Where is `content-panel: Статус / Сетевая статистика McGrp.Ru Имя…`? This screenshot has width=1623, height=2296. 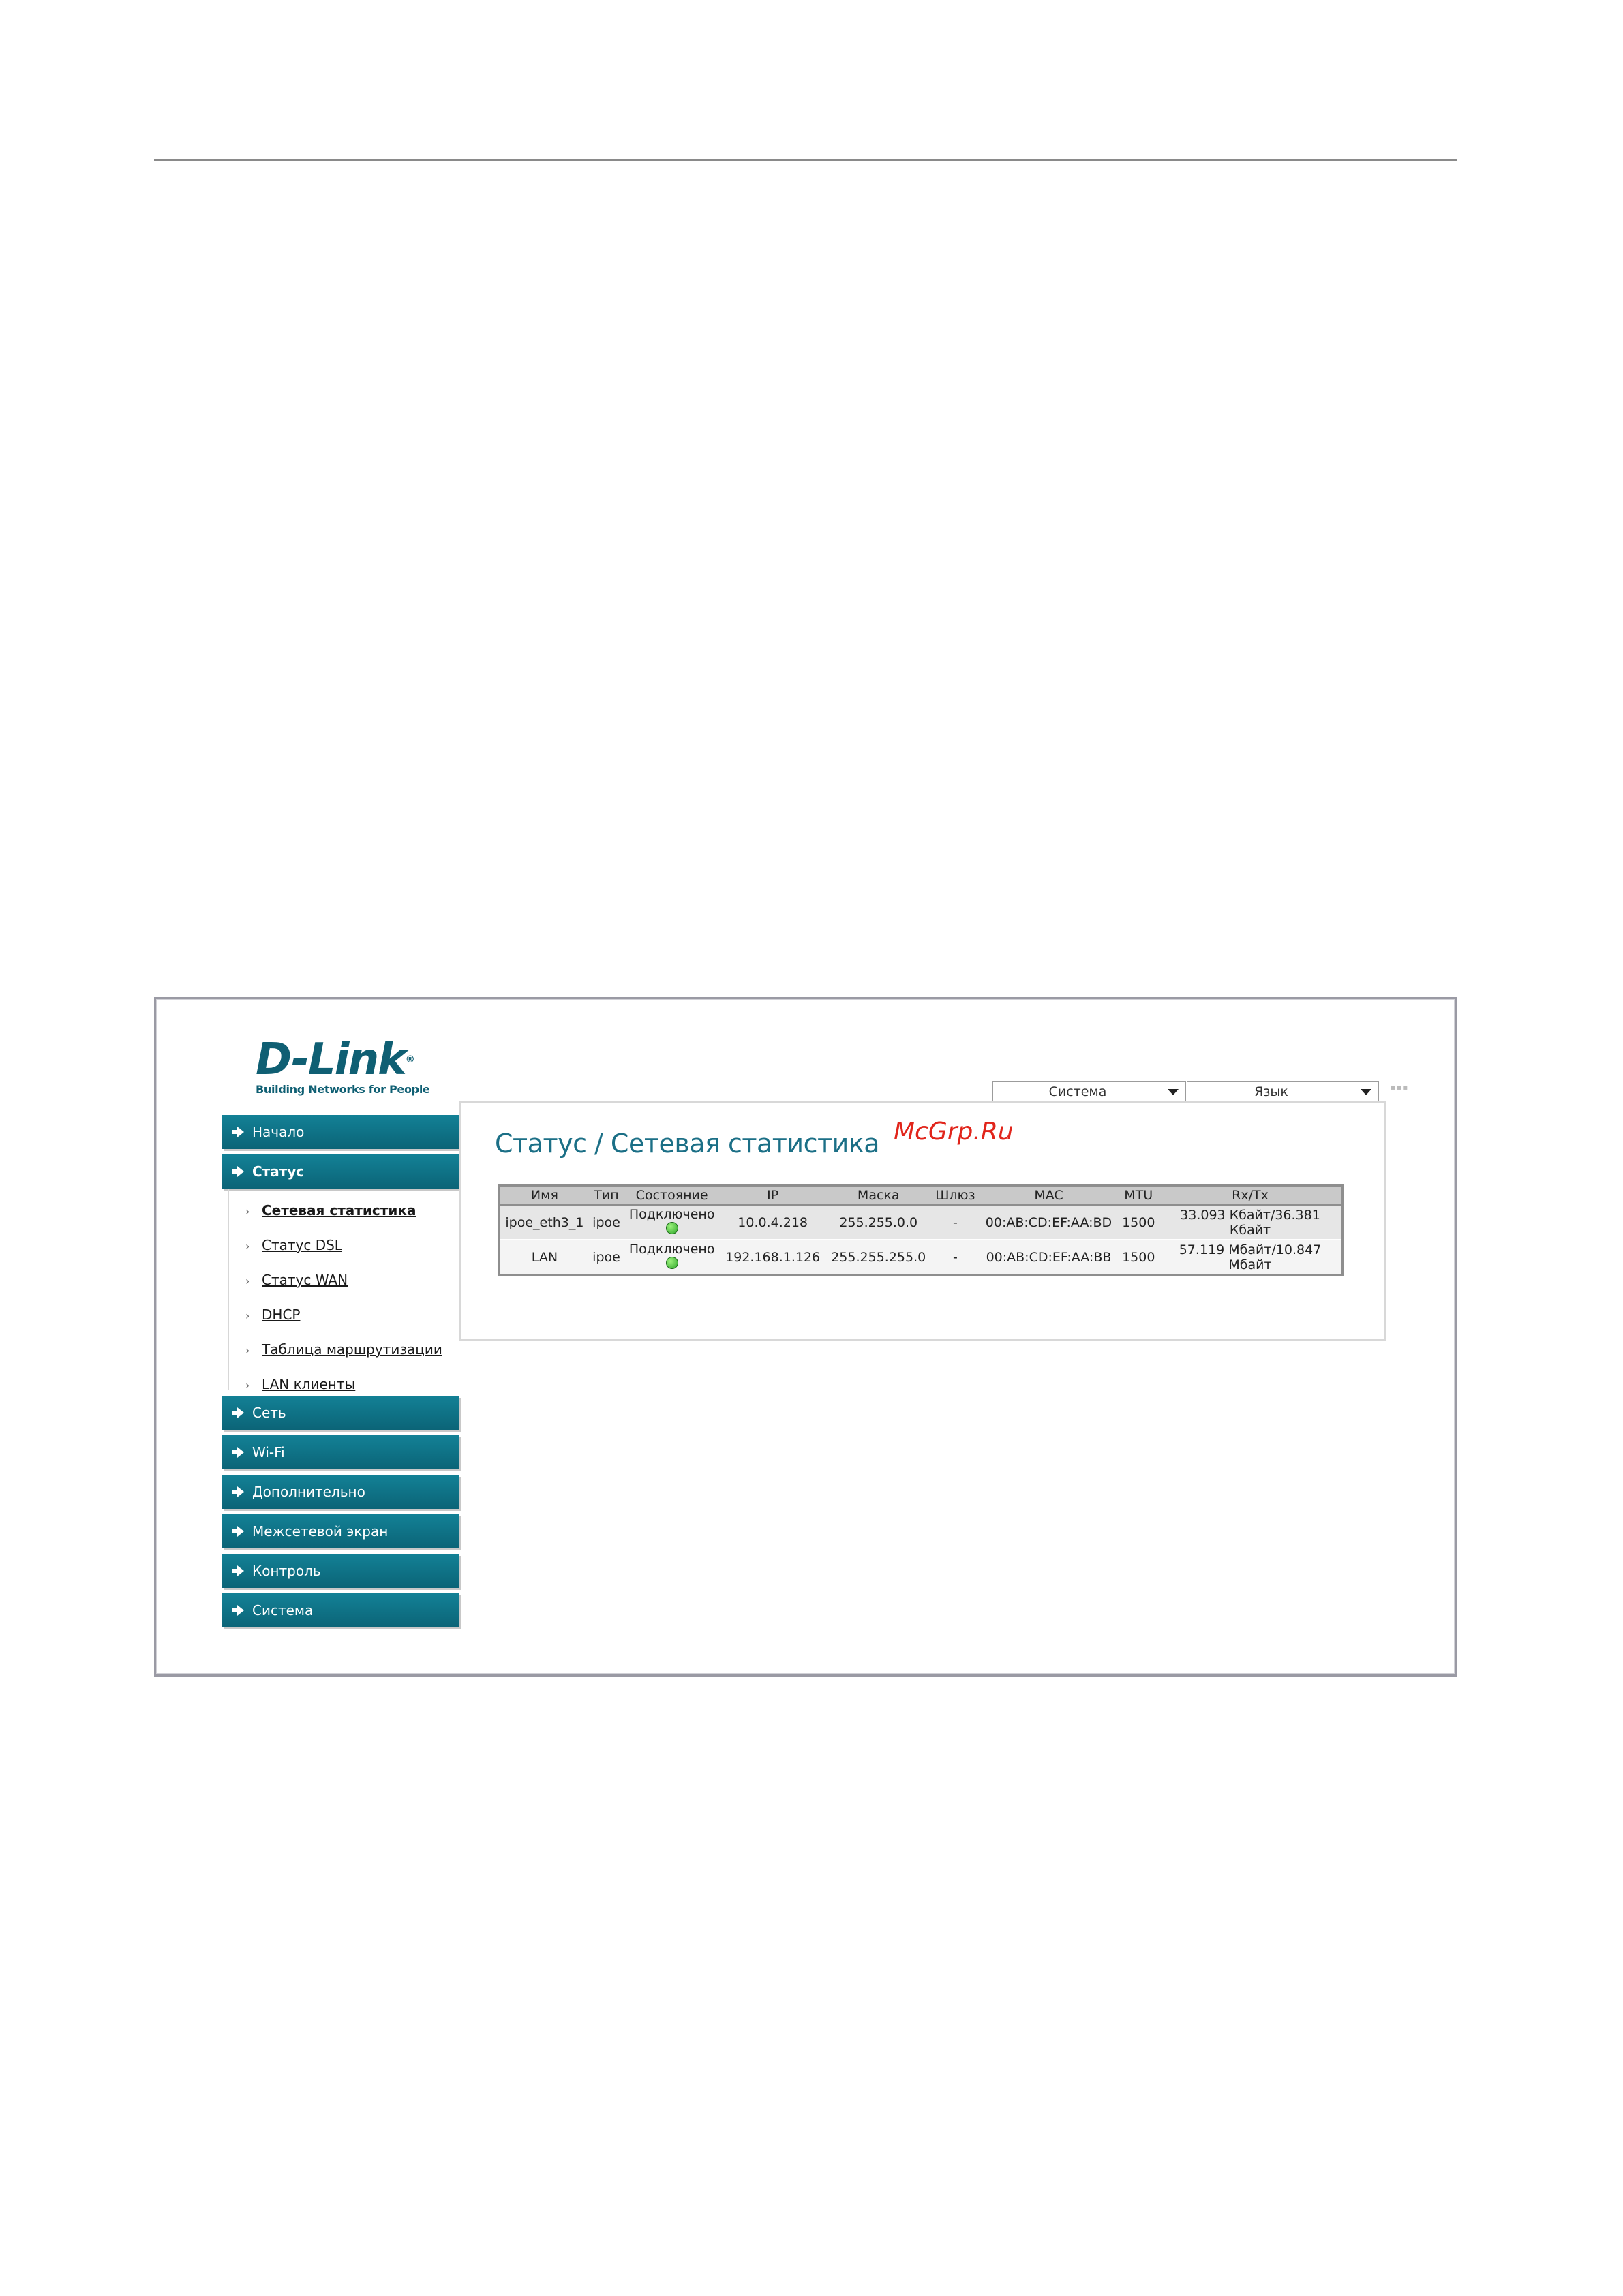 content-panel: Статус / Сетевая статистика McGrp.Ru Имя… is located at coordinates (922, 1221).